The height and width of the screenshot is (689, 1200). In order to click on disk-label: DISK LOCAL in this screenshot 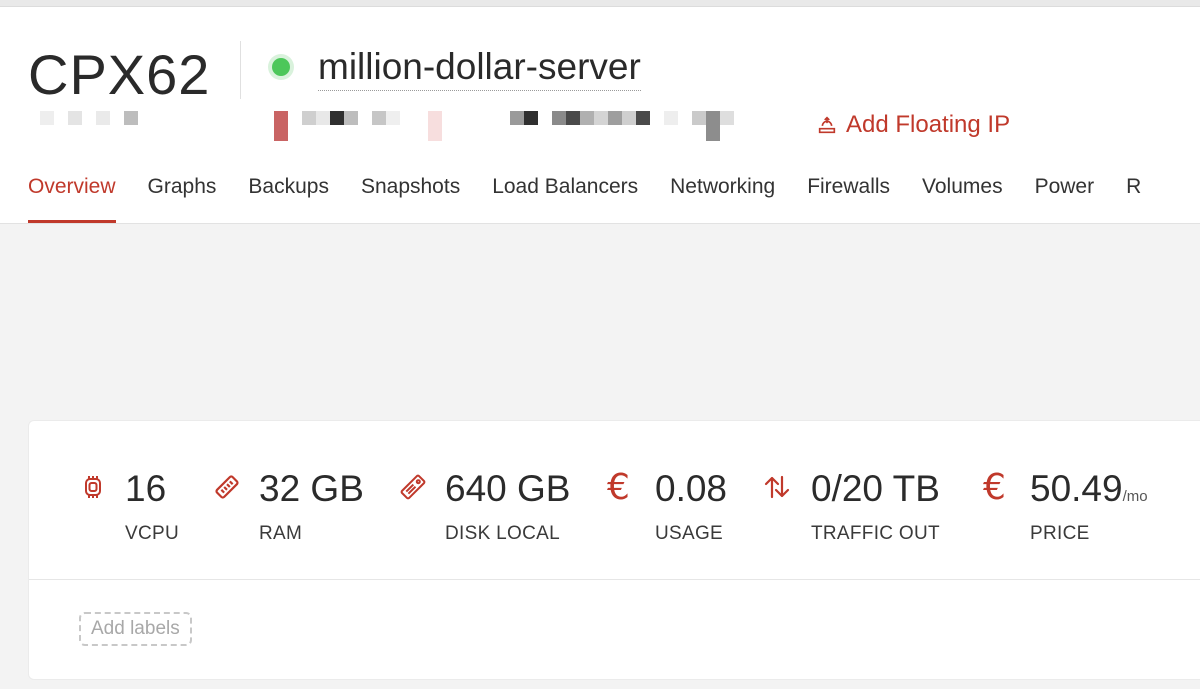, I will do `click(502, 533)`.